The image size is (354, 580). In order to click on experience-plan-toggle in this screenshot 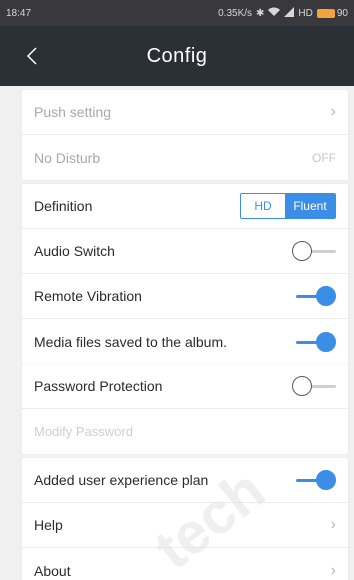, I will do `click(314, 480)`.